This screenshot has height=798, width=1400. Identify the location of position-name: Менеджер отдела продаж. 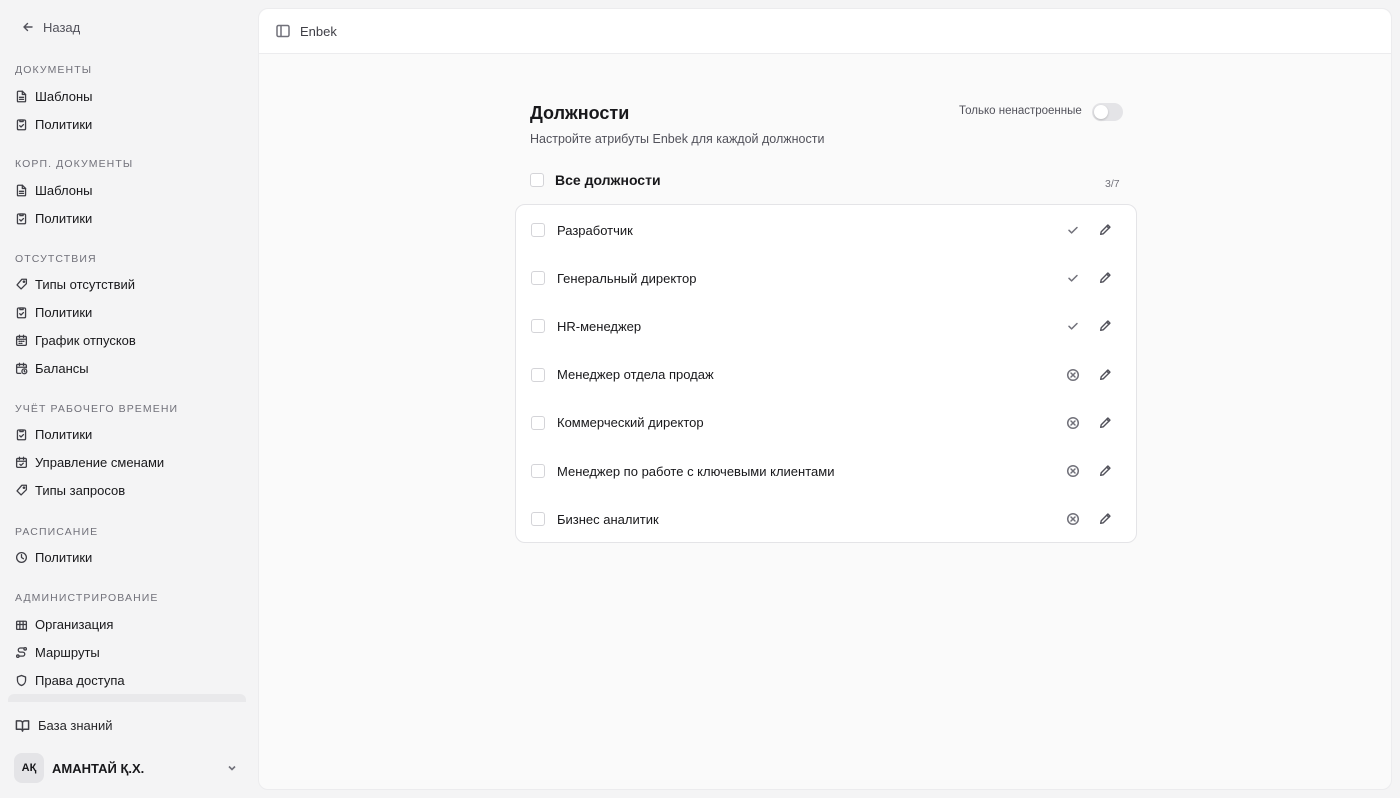
(635, 375).